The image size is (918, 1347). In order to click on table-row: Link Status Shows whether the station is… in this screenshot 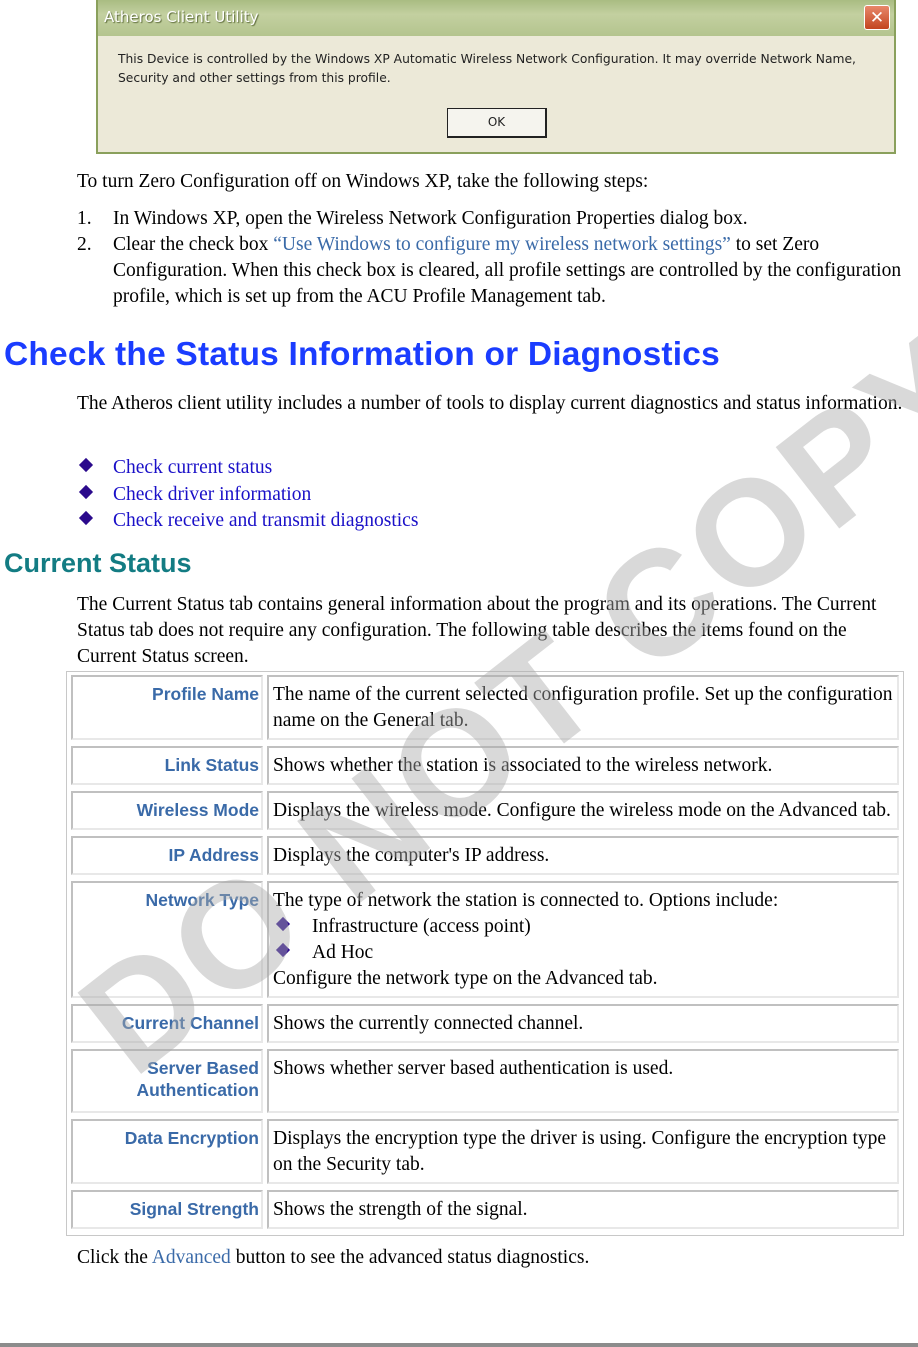, I will do `click(485, 765)`.